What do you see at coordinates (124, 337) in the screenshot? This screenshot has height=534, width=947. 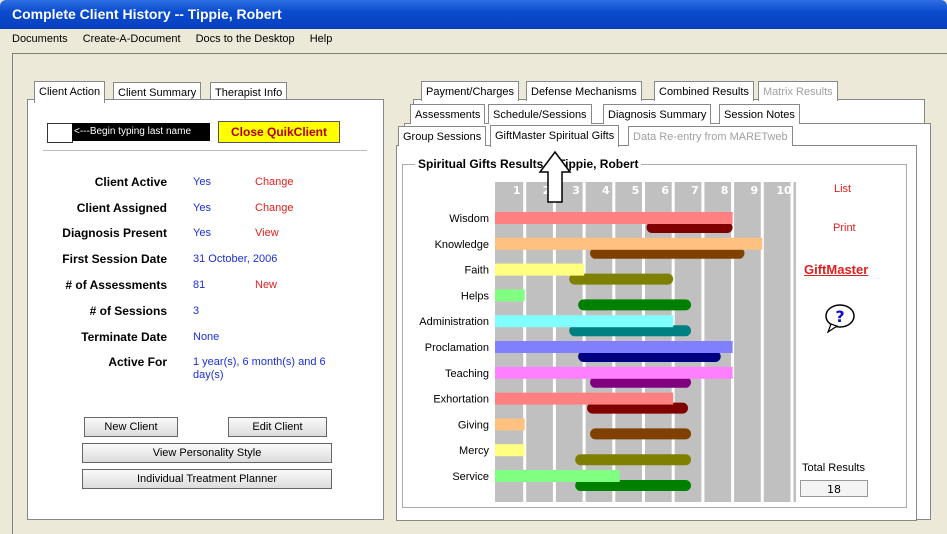 I see `label-terminate-date: Terminate Date` at bounding box center [124, 337].